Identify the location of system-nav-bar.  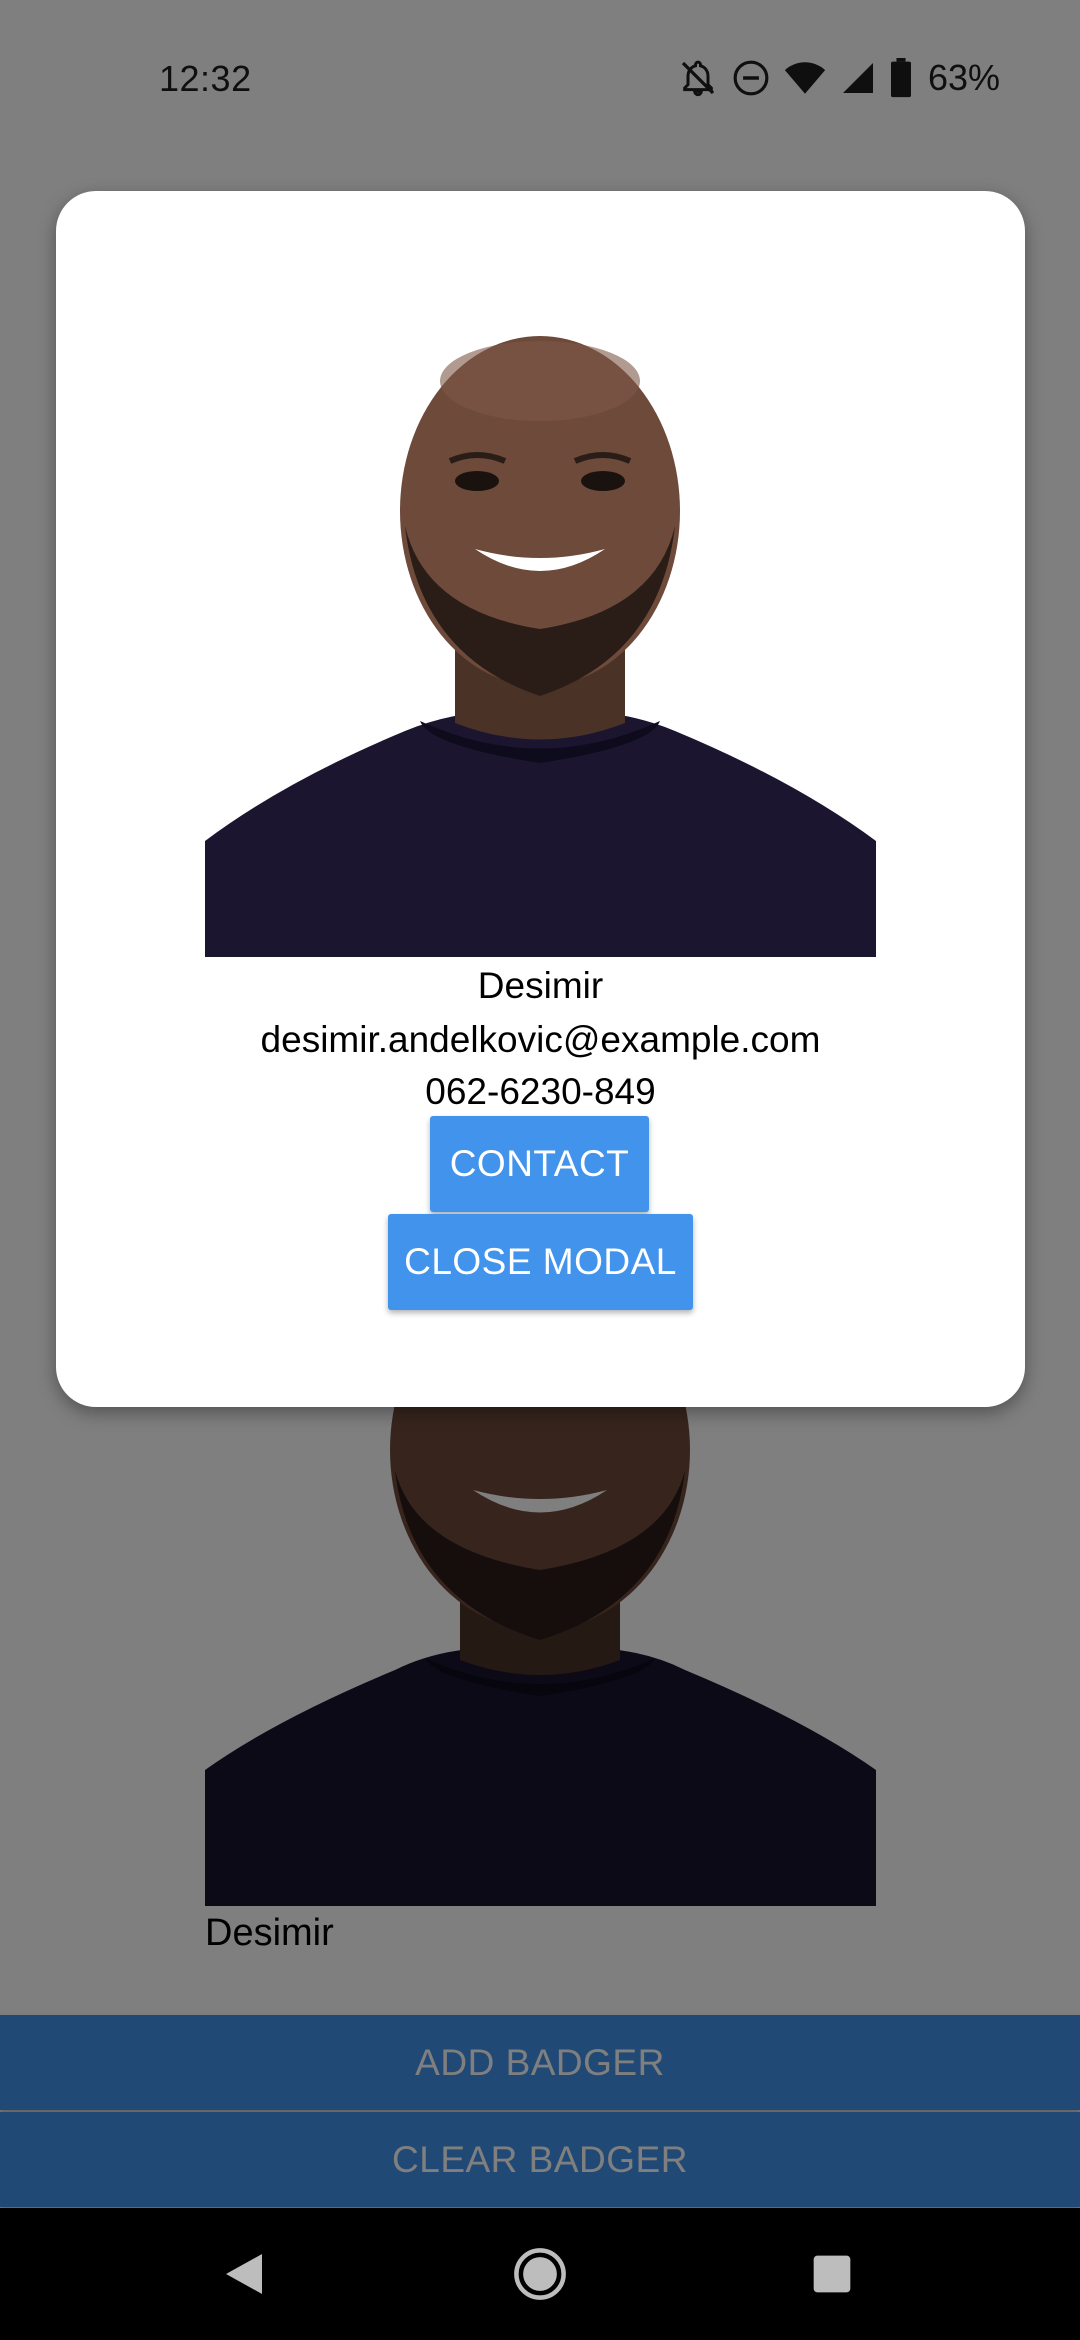
(540, 2274).